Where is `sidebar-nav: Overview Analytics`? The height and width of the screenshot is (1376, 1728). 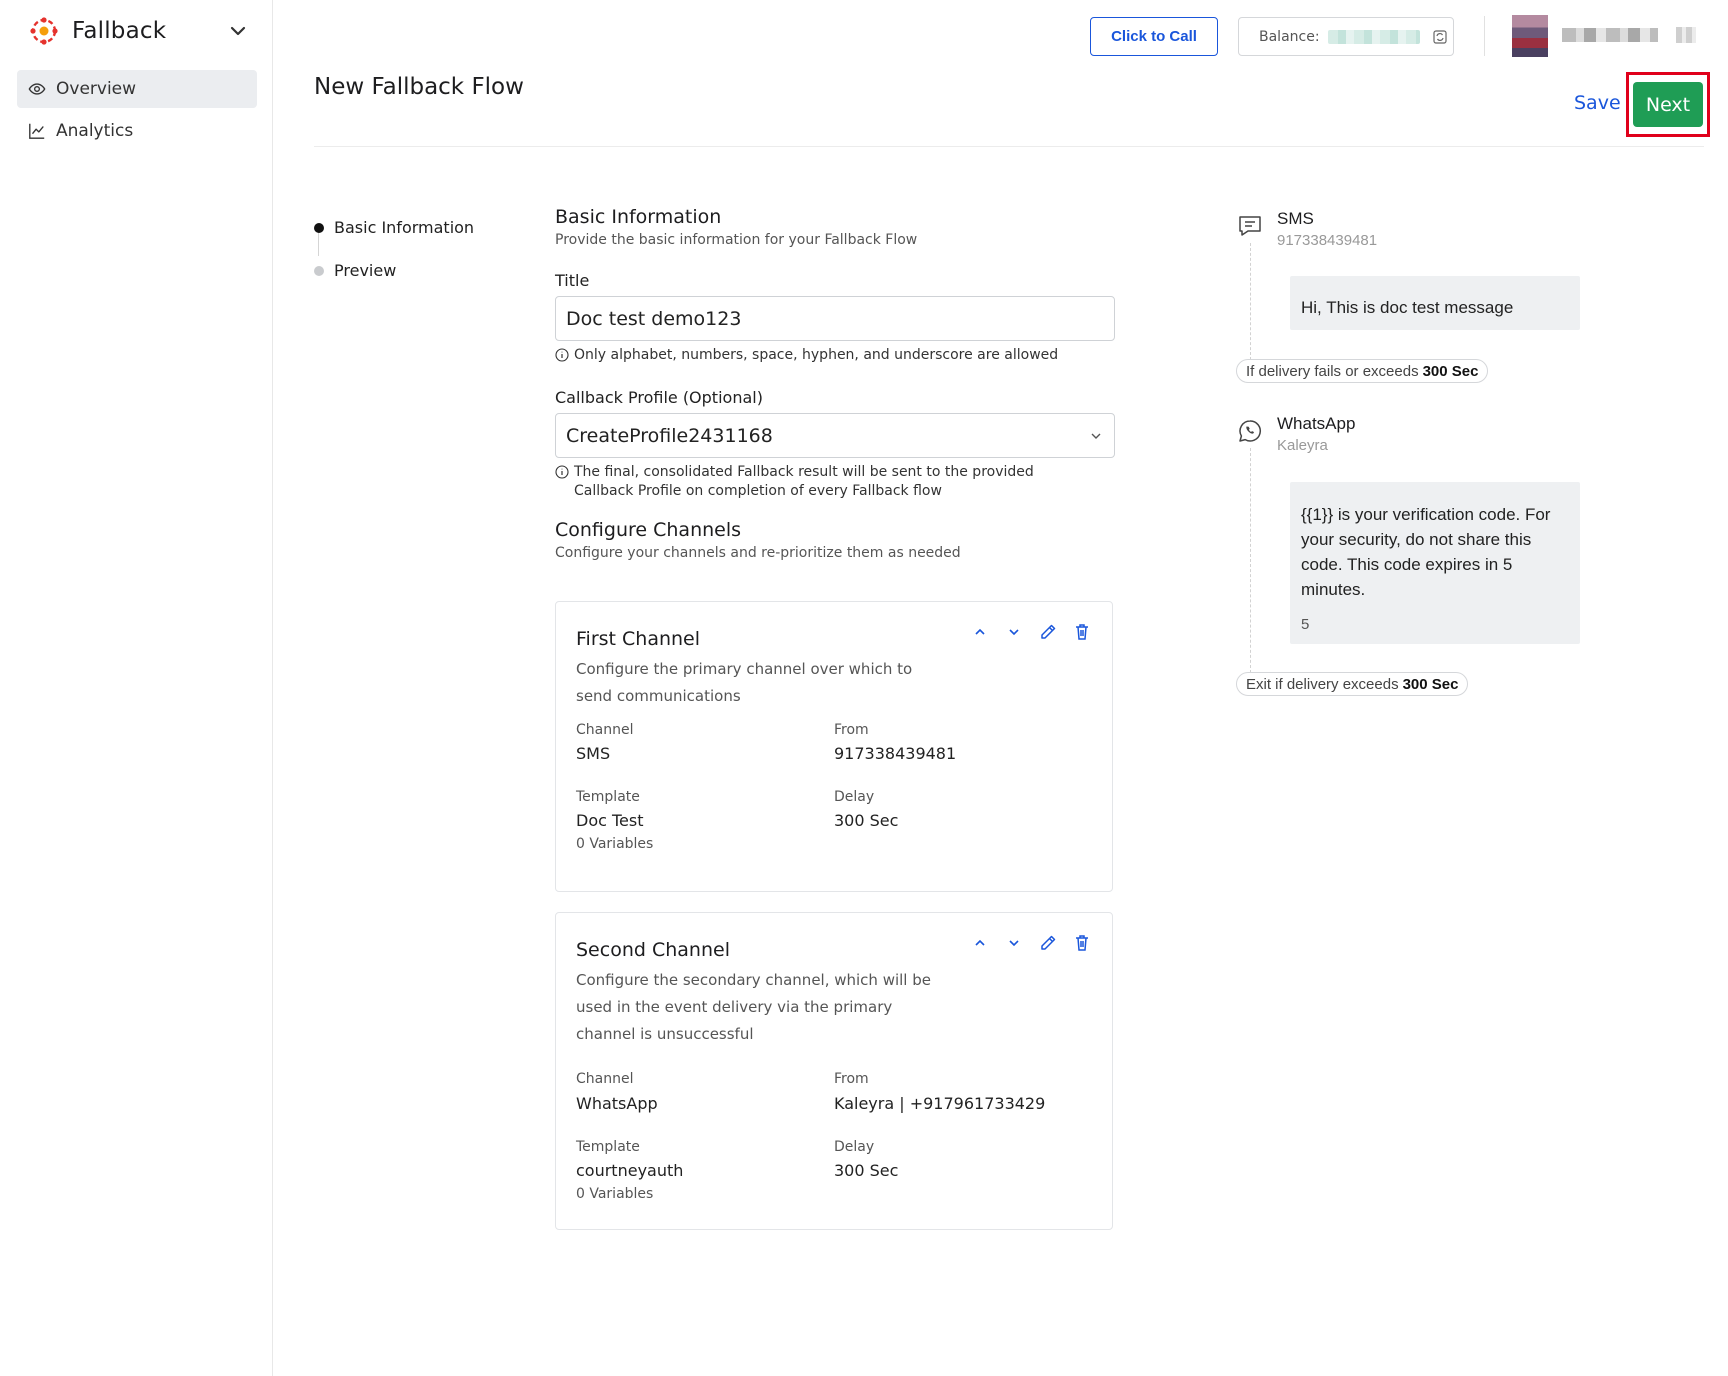
sidebar-nav: Overview Analytics is located at coordinates (137, 112).